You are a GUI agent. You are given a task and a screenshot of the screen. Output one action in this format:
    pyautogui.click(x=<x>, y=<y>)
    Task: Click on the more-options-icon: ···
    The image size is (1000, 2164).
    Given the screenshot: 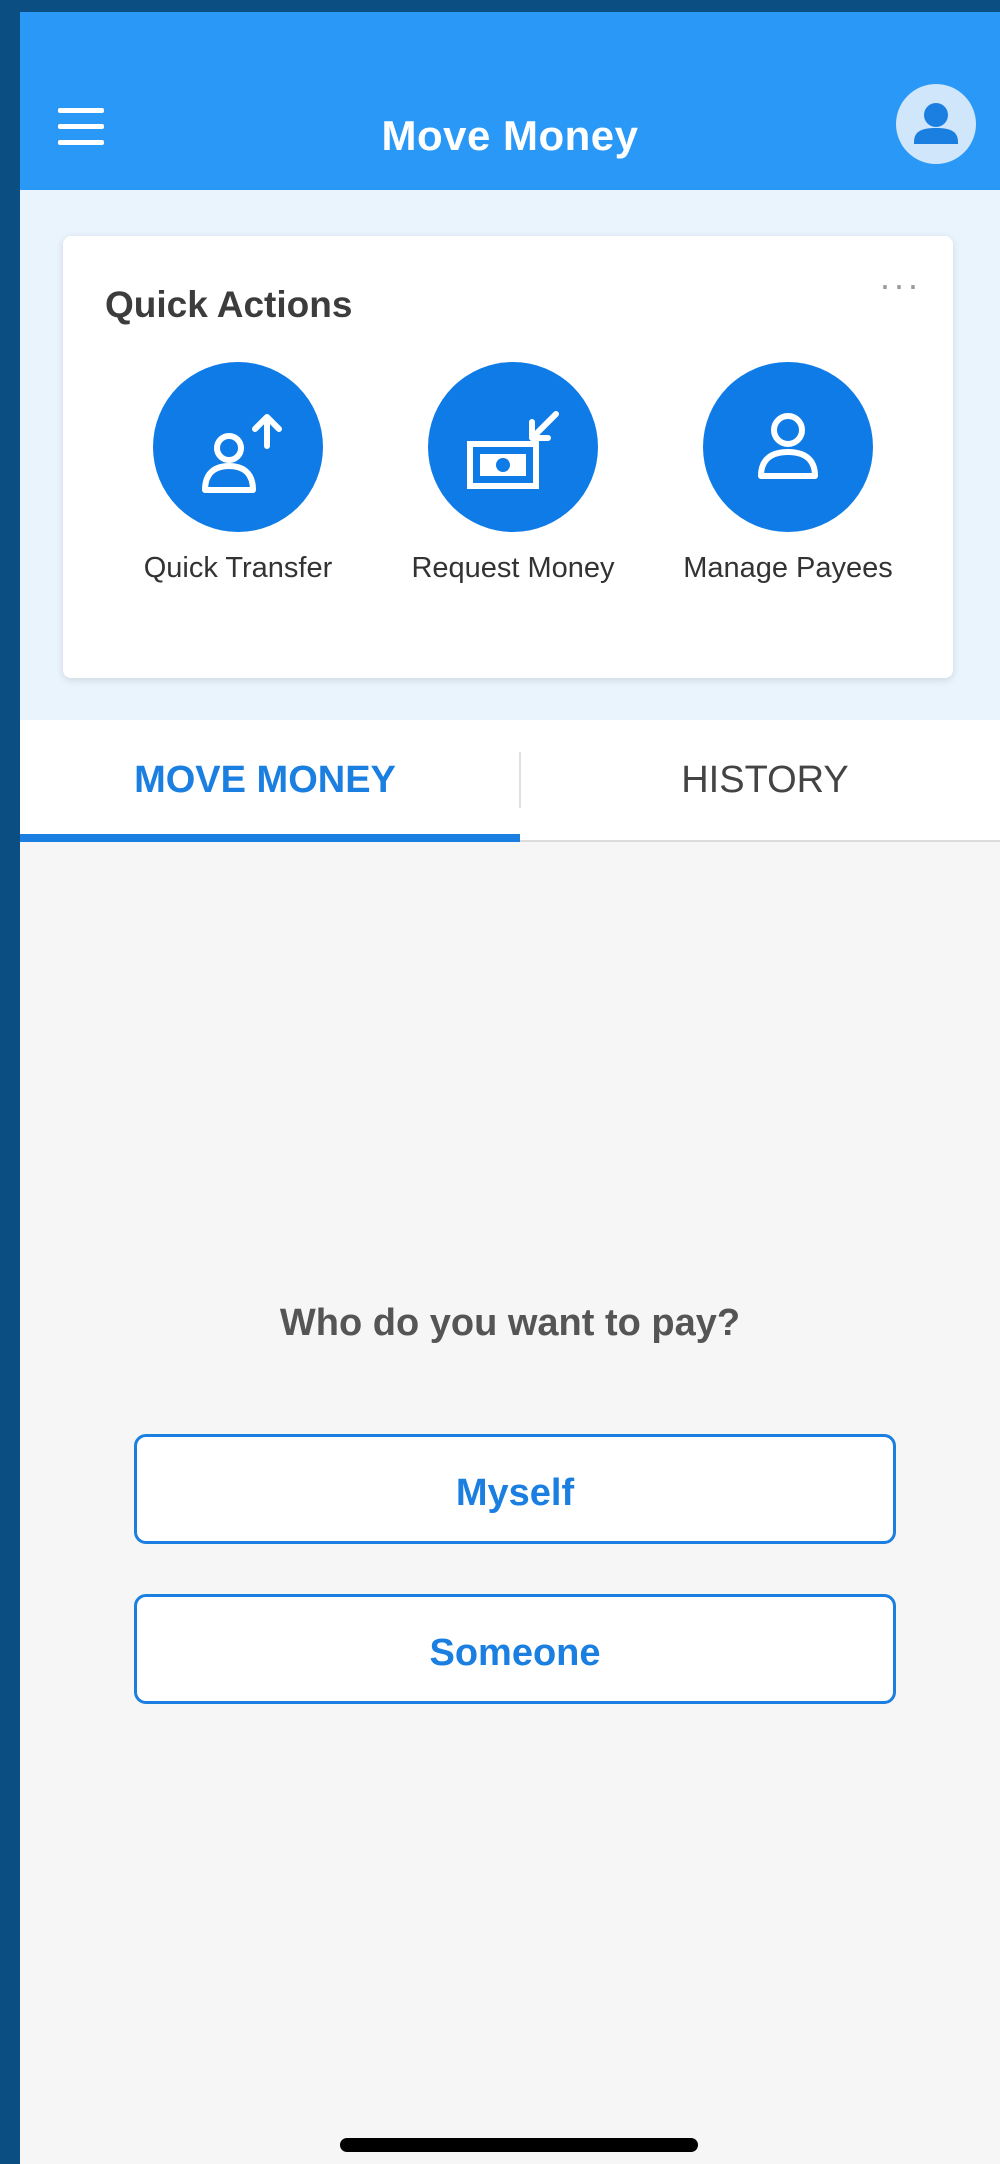 What is the action you would take?
    pyautogui.click(x=900, y=285)
    